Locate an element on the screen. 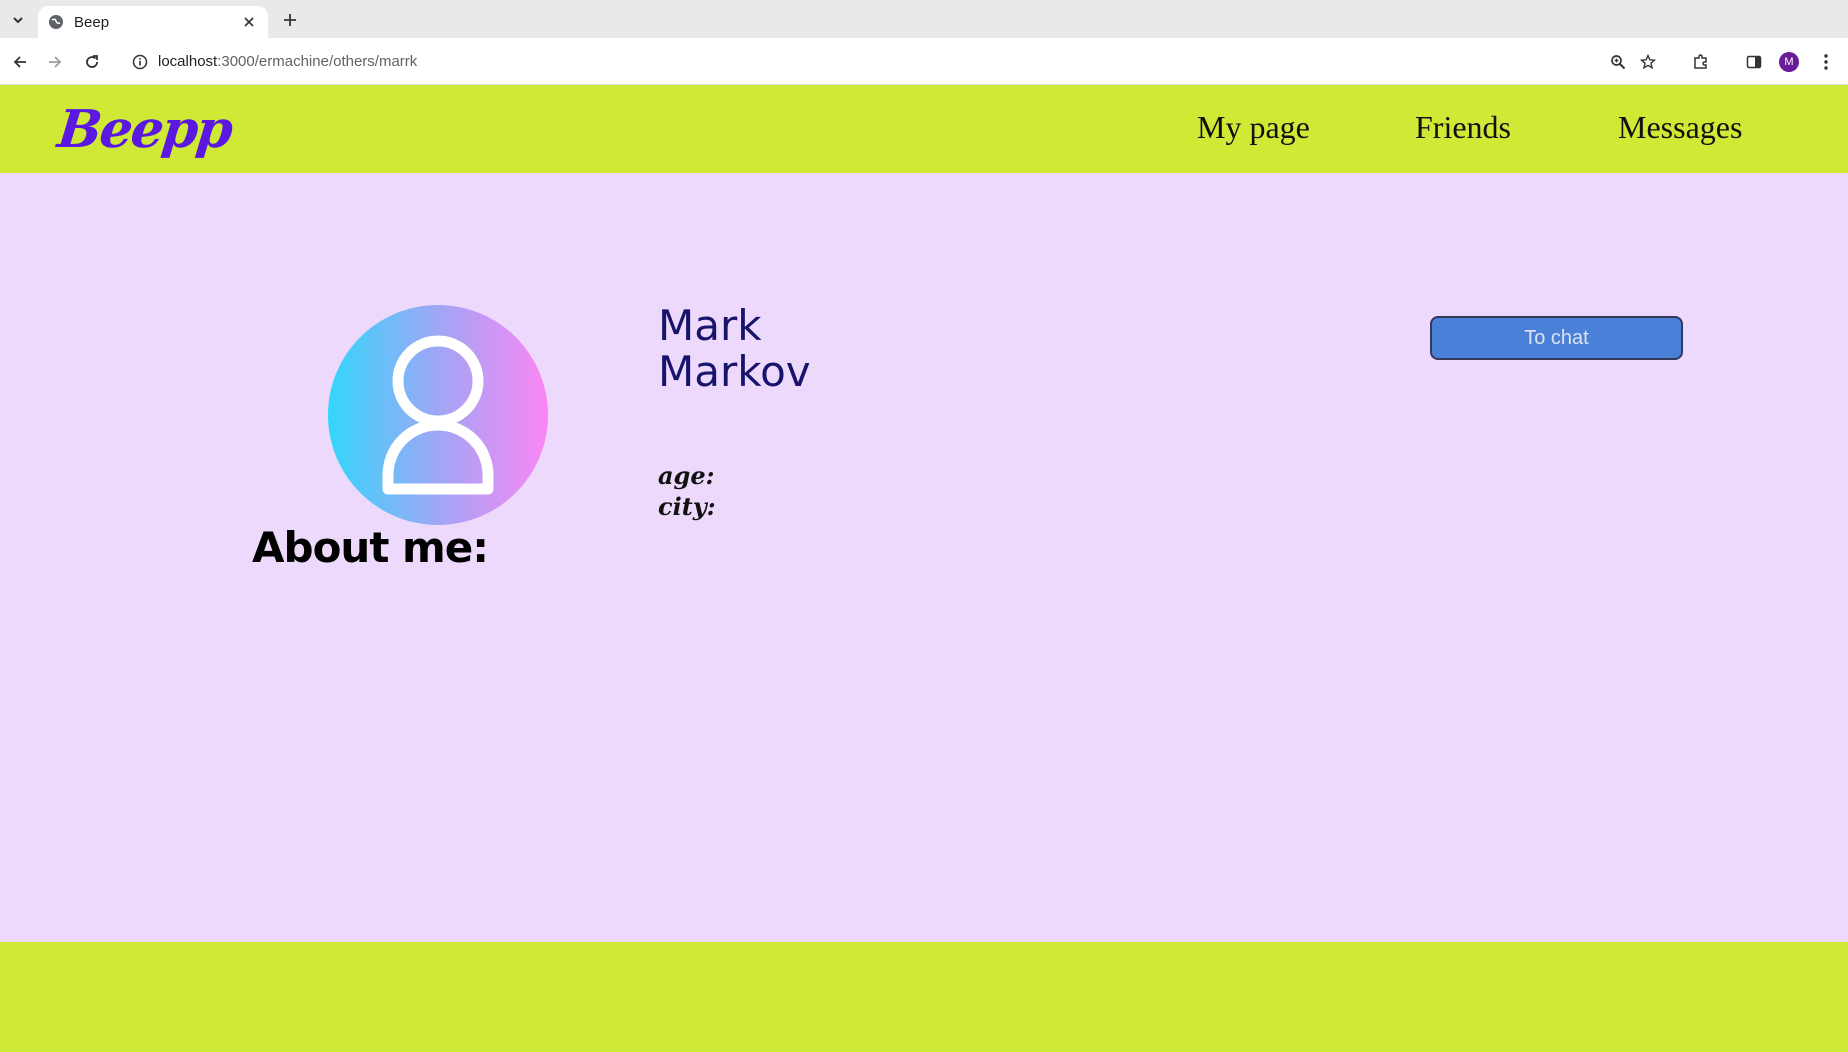  kebab-menu-icon is located at coordinates (1826, 62).